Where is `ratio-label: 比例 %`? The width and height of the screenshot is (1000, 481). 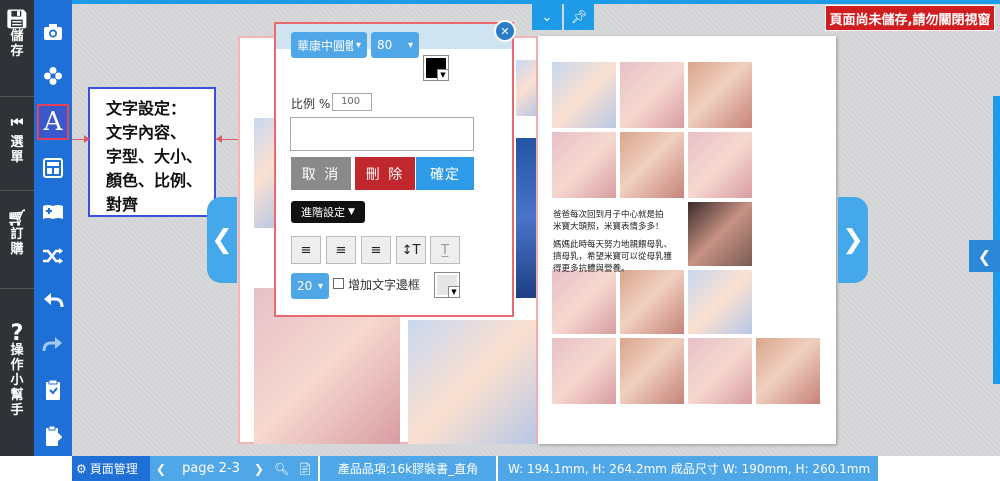 ratio-label: 比例 % is located at coordinates (311, 104).